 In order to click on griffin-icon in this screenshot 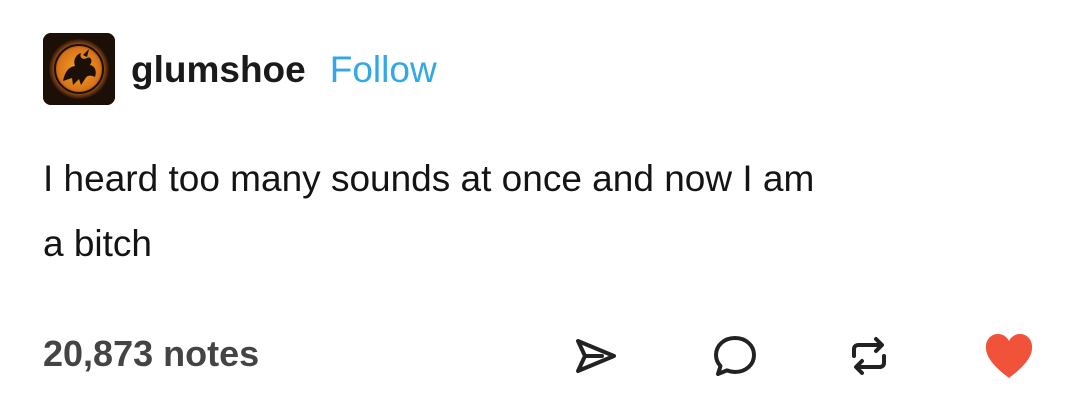, I will do `click(79, 69)`.